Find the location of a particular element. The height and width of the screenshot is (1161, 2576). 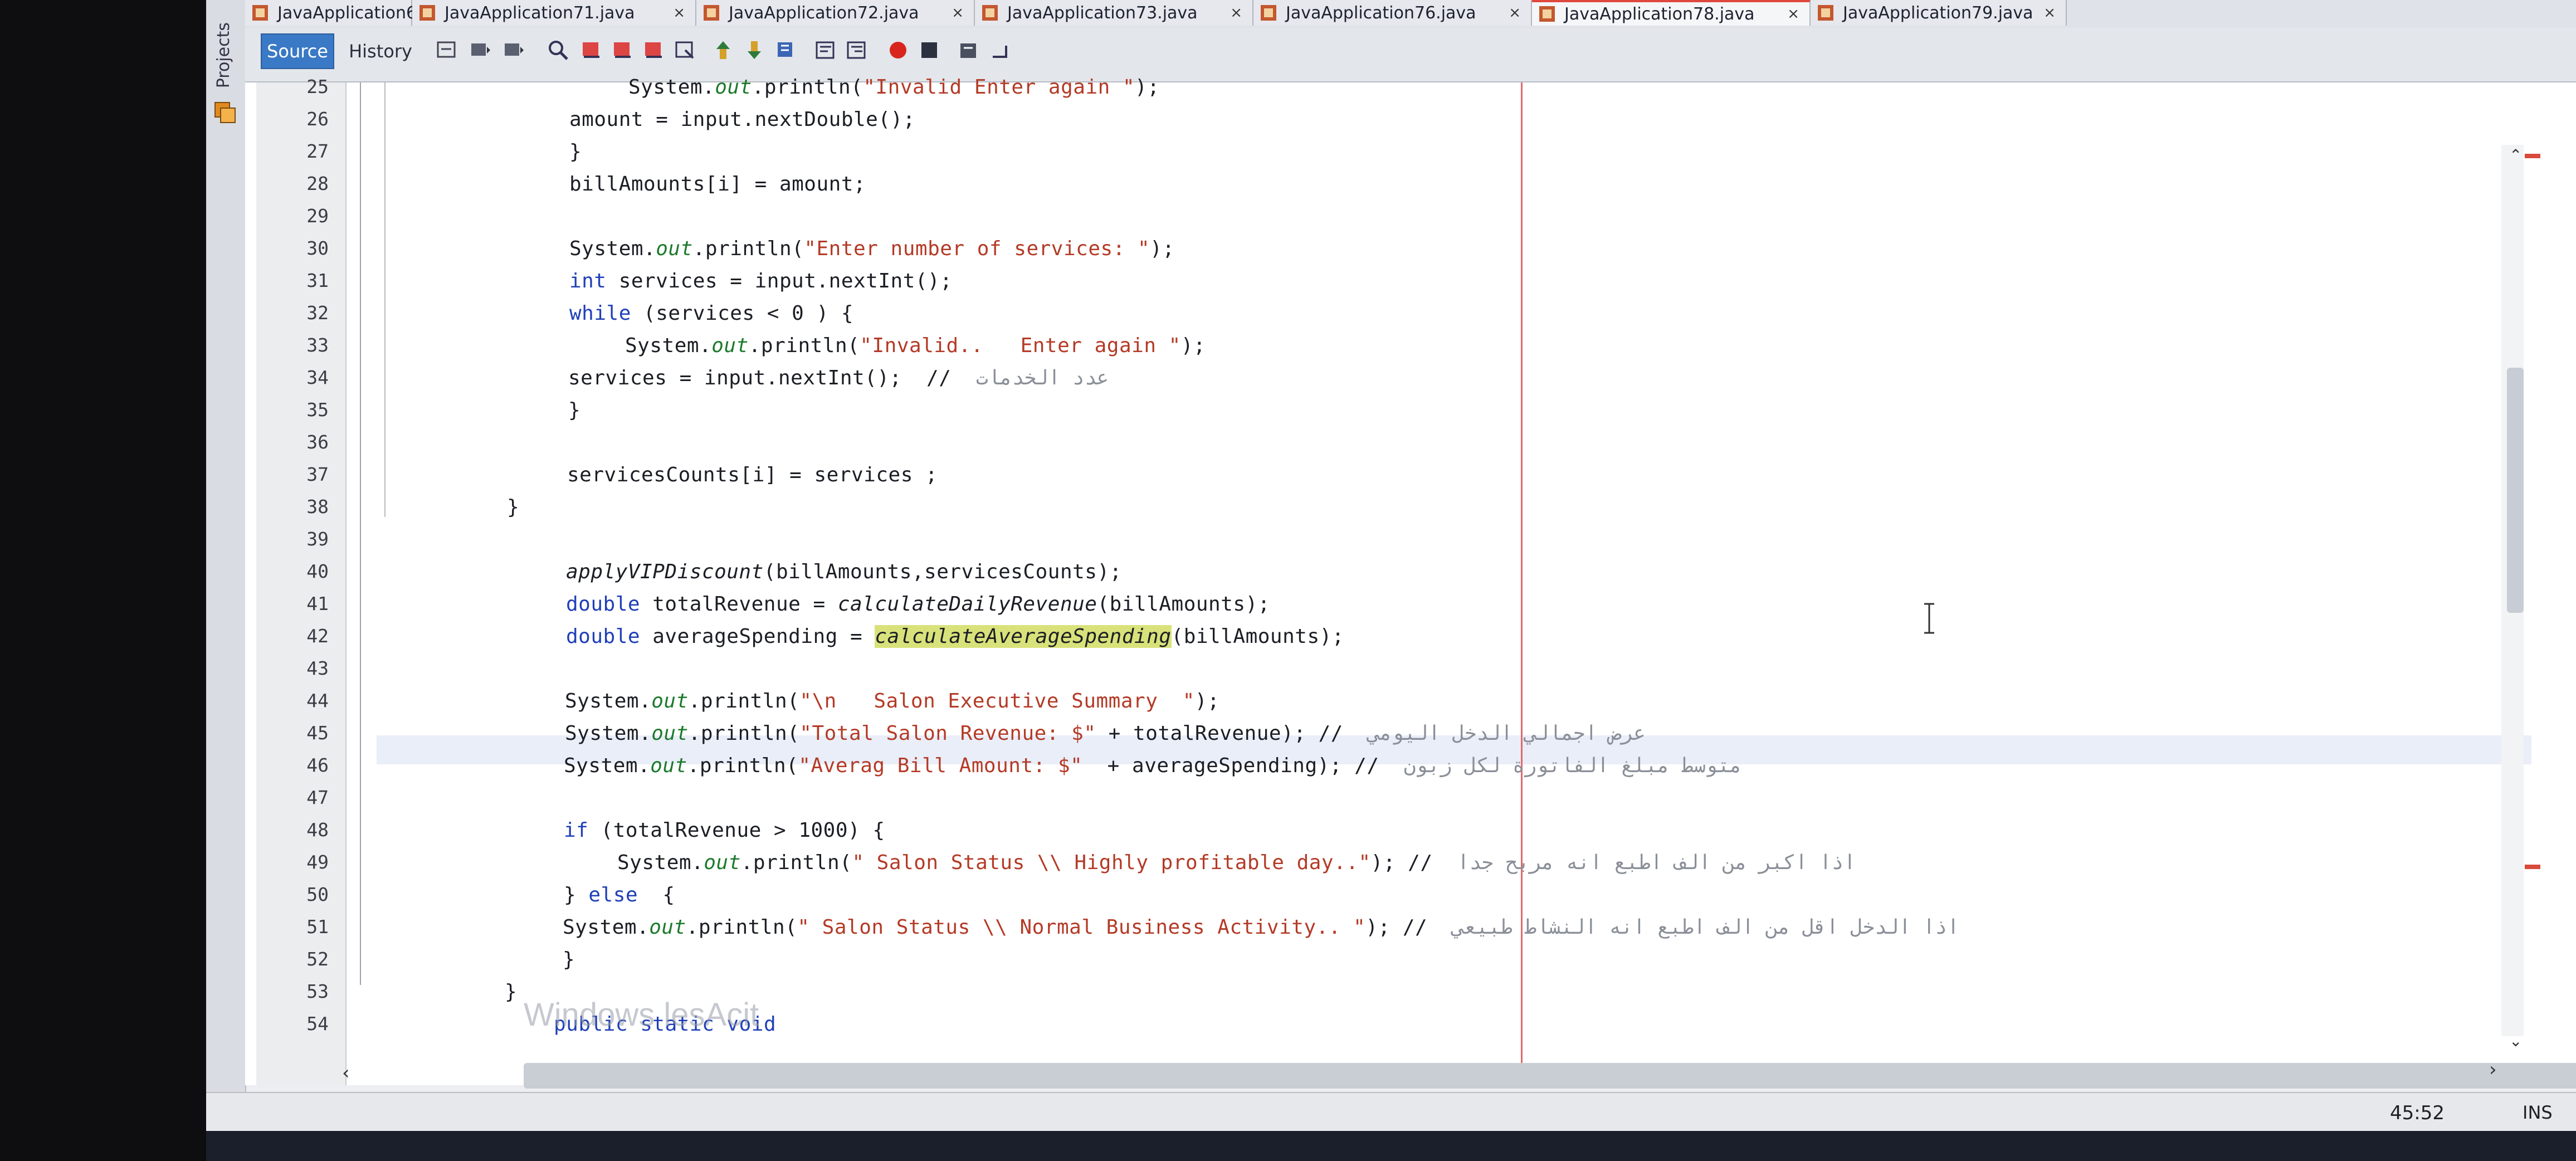

line-number: 31 is located at coordinates (317, 280).